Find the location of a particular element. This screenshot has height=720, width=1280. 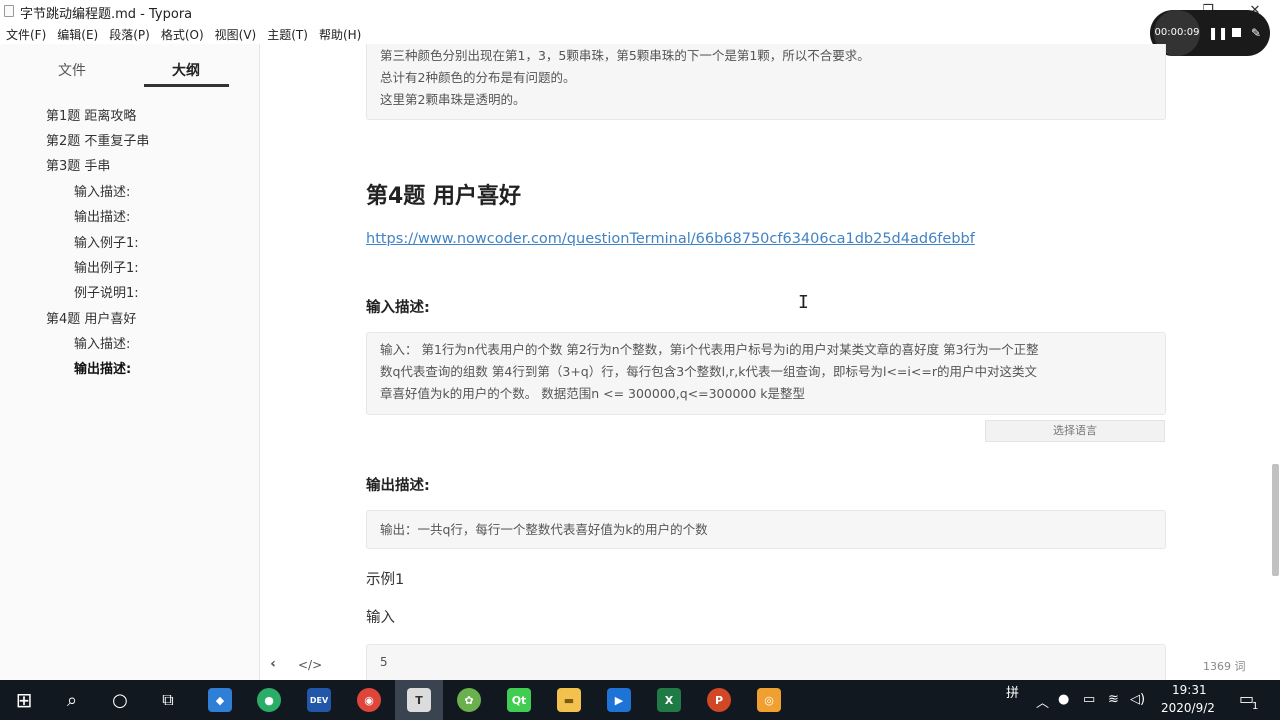

output-description-heading: 输出描述: is located at coordinates (398, 486).